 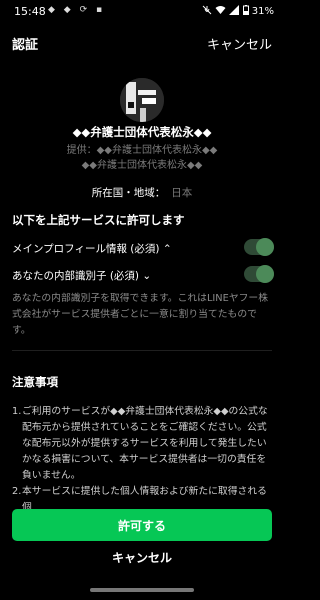 What do you see at coordinates (220, 10) in the screenshot?
I see `wifi-icon` at bounding box center [220, 10].